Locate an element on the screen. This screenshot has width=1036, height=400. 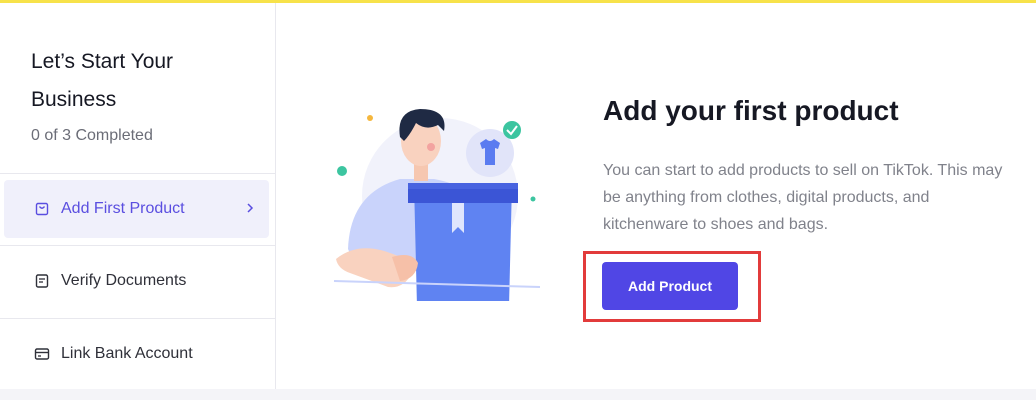
credit-card-icon is located at coordinates (42, 354).